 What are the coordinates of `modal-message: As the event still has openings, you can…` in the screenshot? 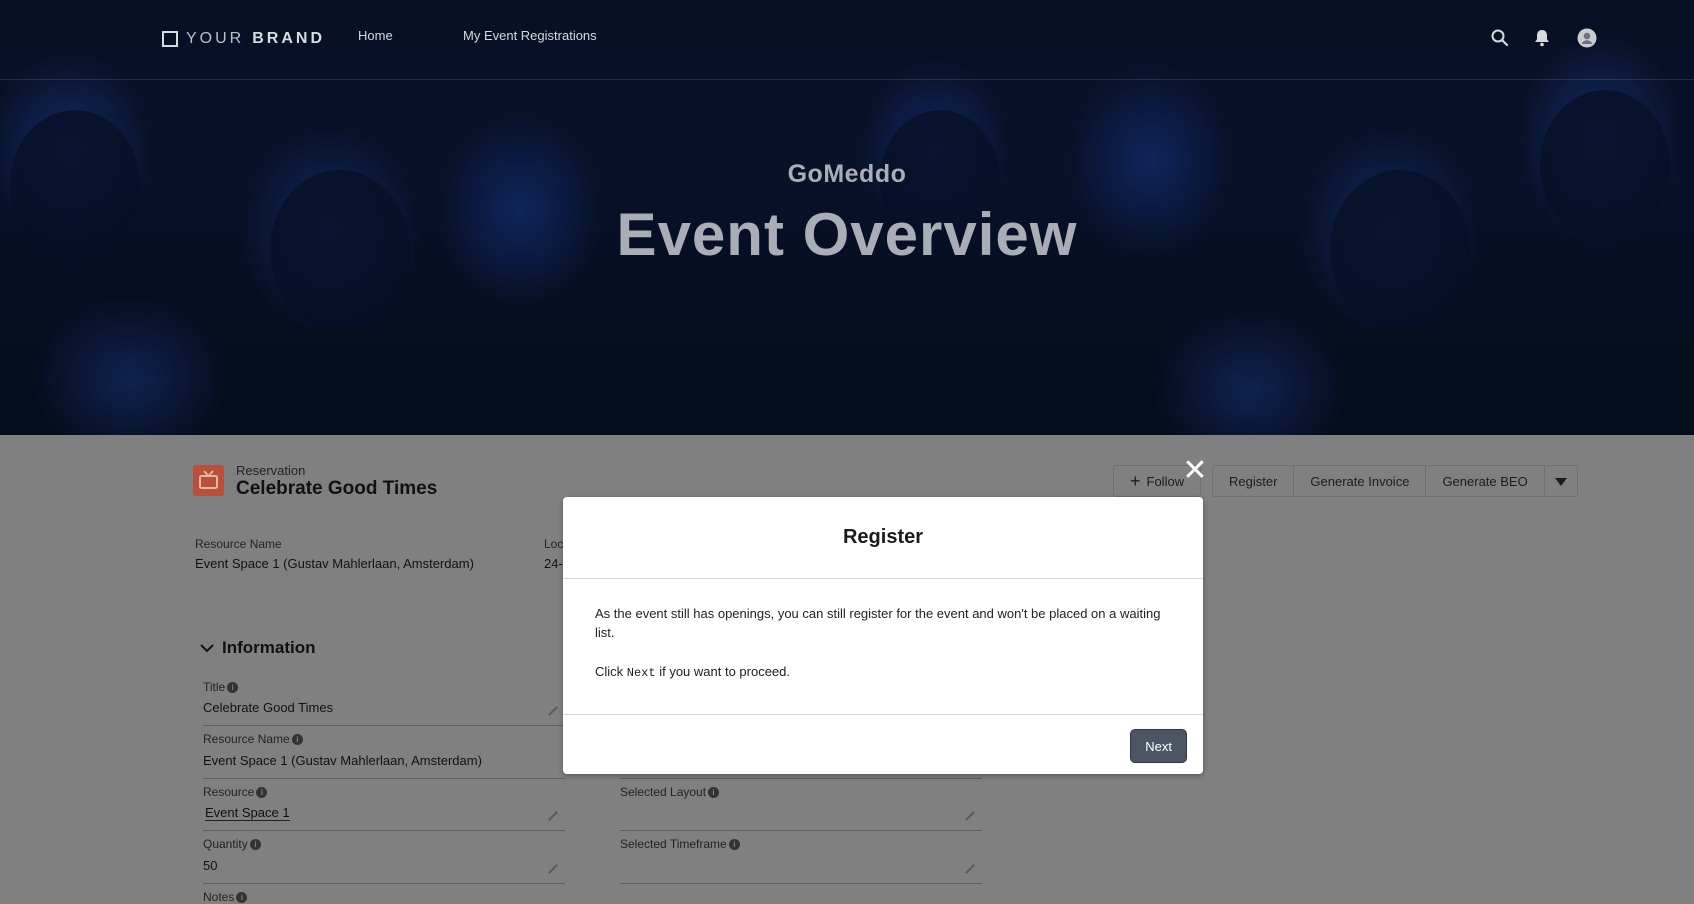 It's located at (878, 623).